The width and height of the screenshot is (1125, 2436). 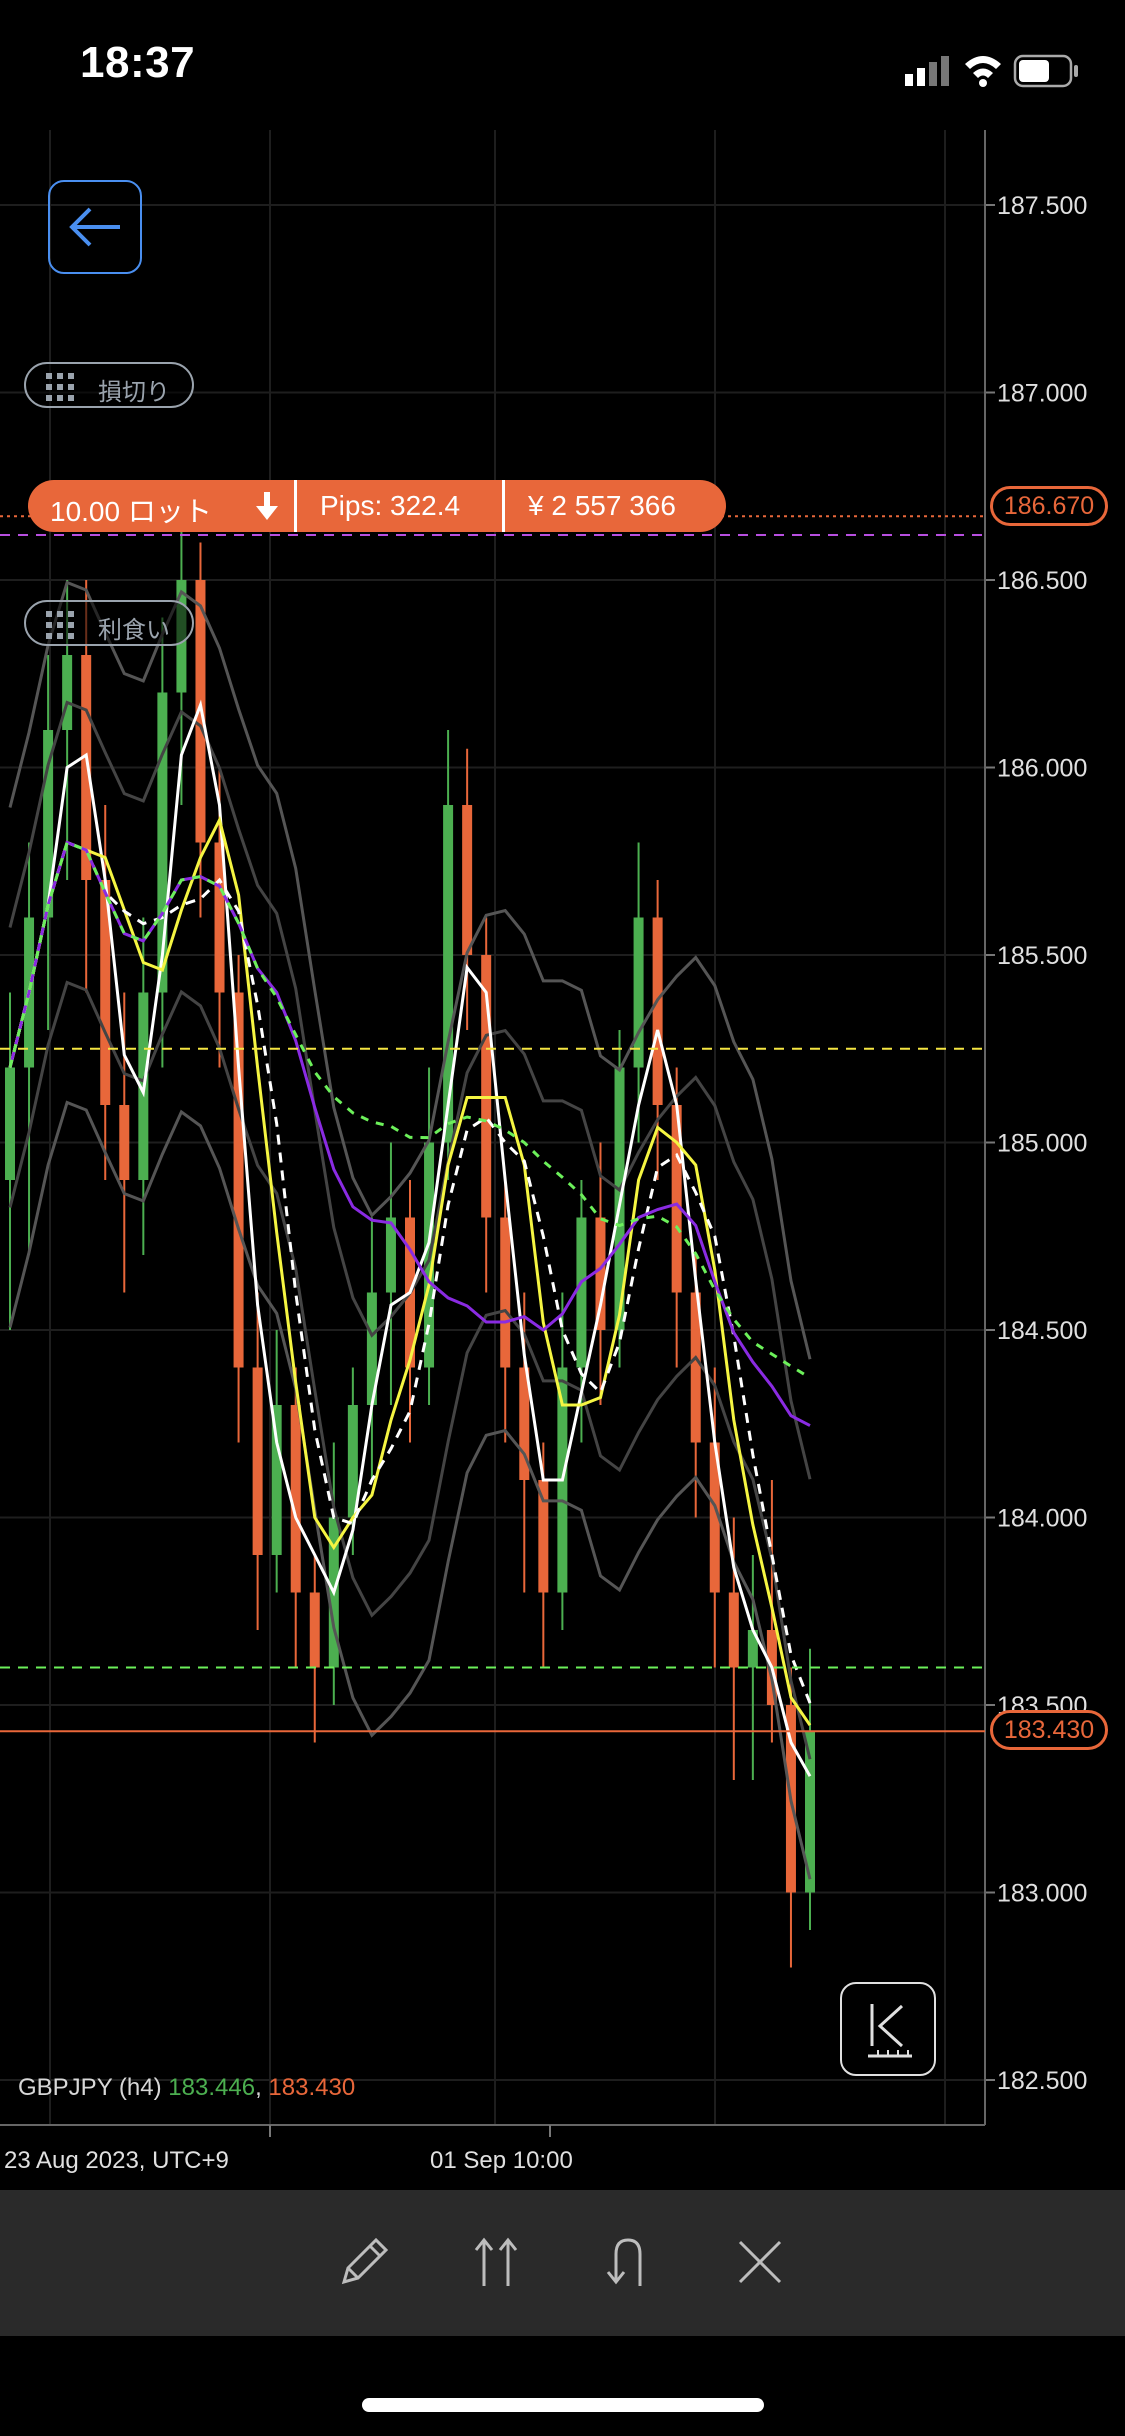 I want to click on status-icons, so click(x=975, y=70).